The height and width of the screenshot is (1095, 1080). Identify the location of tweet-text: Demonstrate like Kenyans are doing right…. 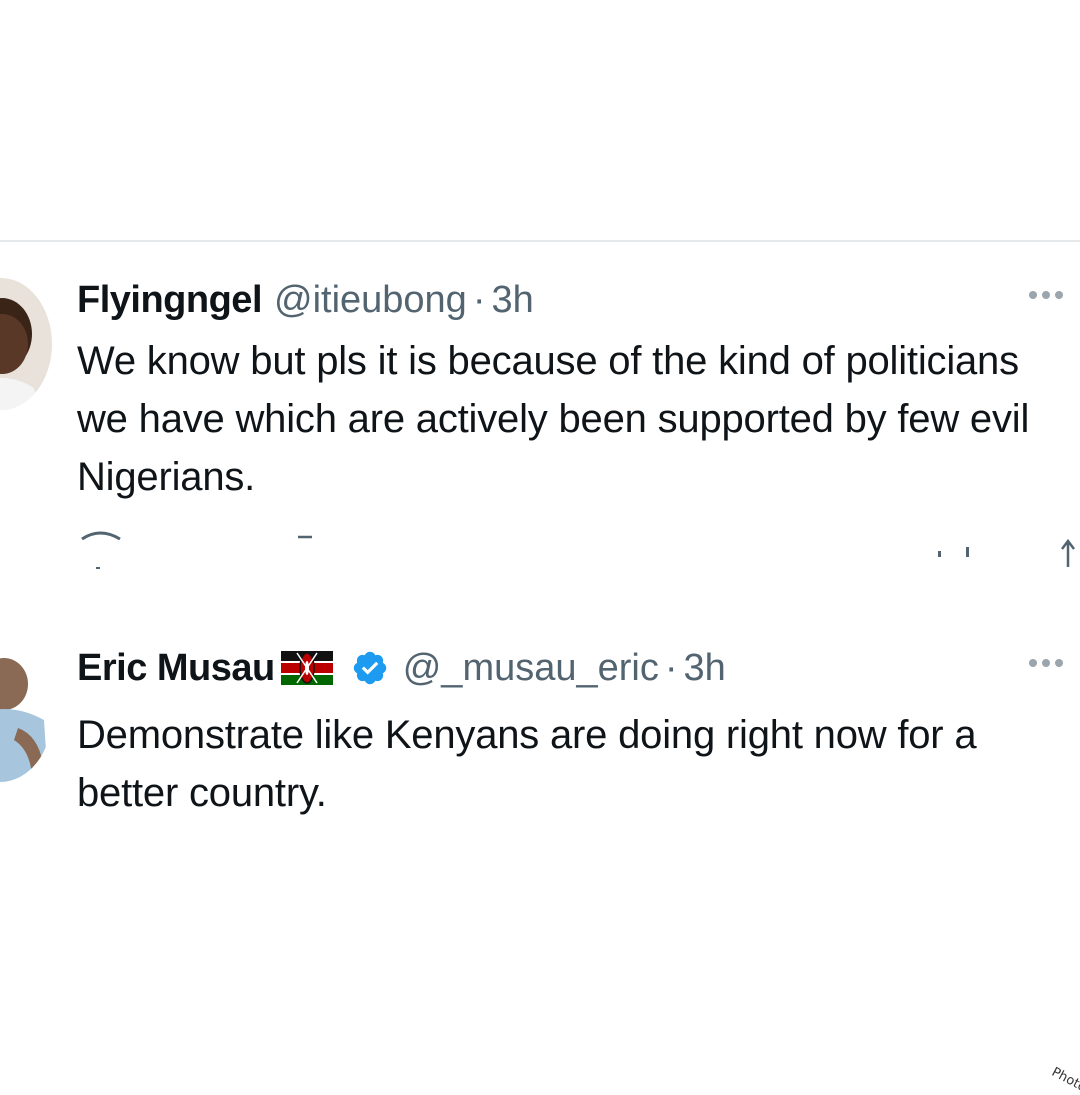
(527, 764).